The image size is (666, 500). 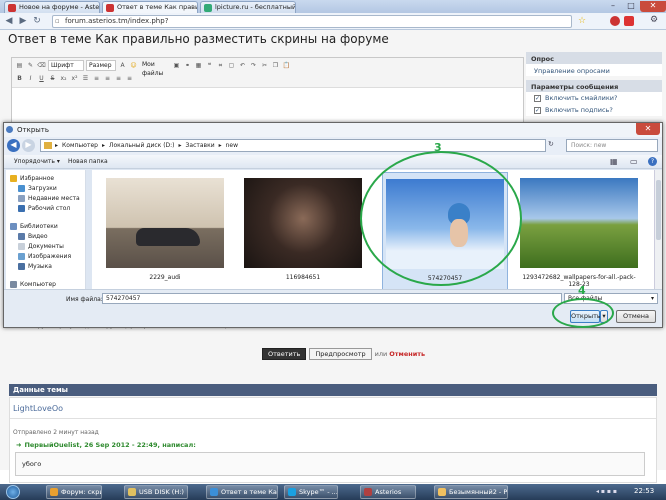 I want to click on breadcrumb-folder: Заставки, so click(x=200, y=145).